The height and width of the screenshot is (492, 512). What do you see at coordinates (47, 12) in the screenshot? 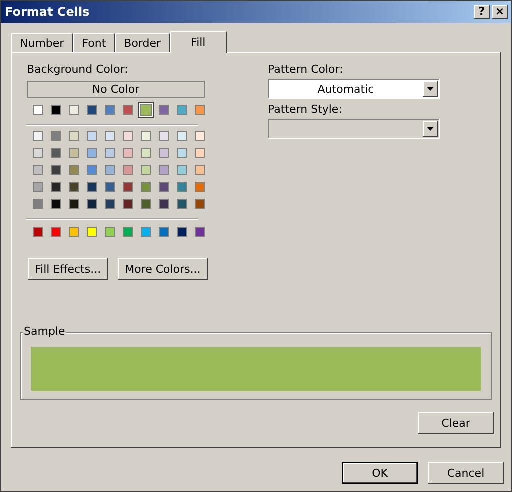
I see `window-title: Format Cells` at bounding box center [47, 12].